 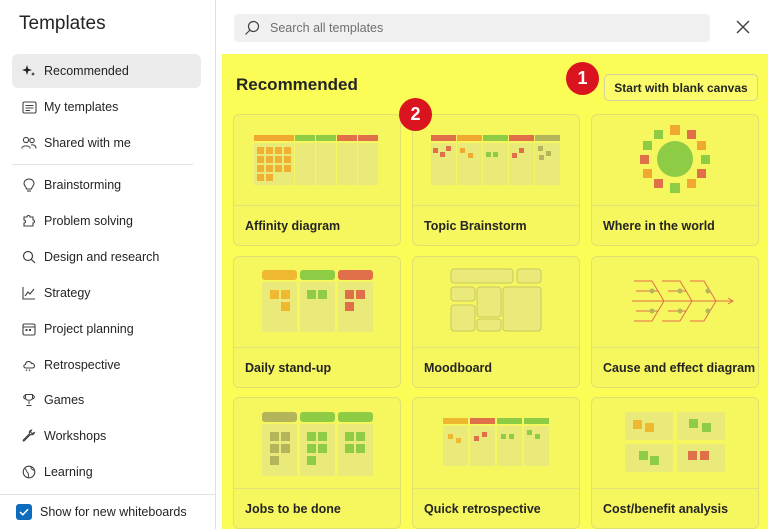 I want to click on sidebar-item-label: My templates, so click(x=81, y=107).